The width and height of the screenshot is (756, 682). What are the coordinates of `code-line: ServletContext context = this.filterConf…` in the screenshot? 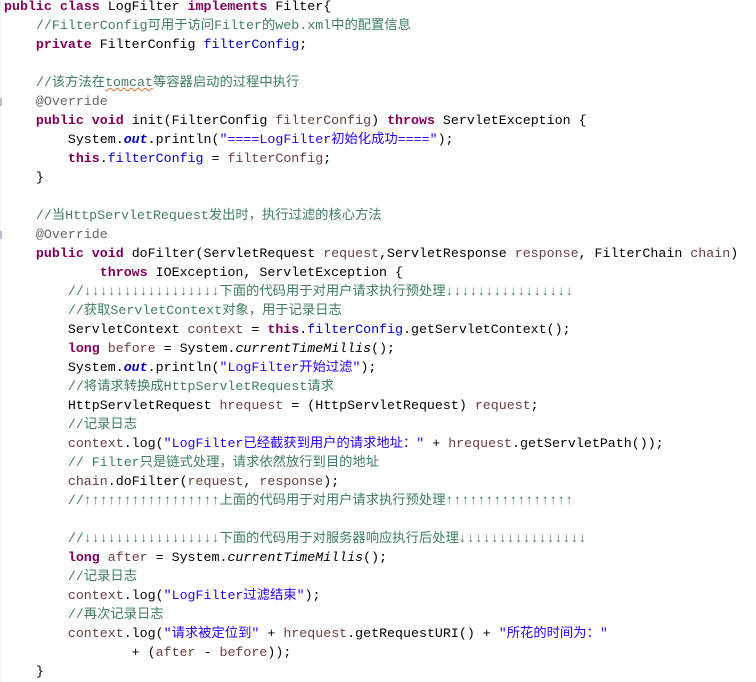 It's located at (371, 329).